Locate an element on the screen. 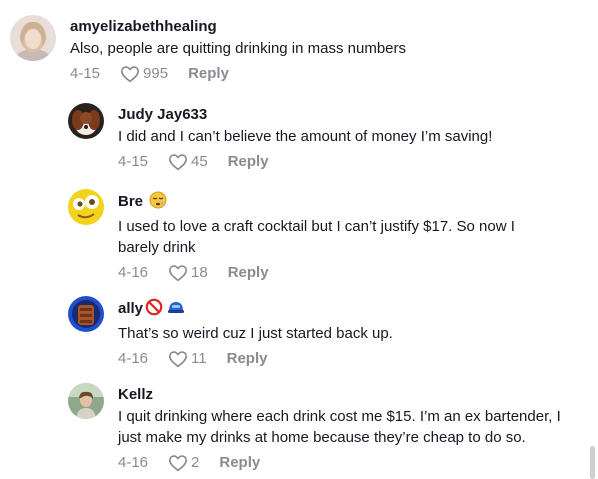 This screenshot has height=479, width=598. comment-meta: 4-16 11 Reply is located at coordinates (356, 359).